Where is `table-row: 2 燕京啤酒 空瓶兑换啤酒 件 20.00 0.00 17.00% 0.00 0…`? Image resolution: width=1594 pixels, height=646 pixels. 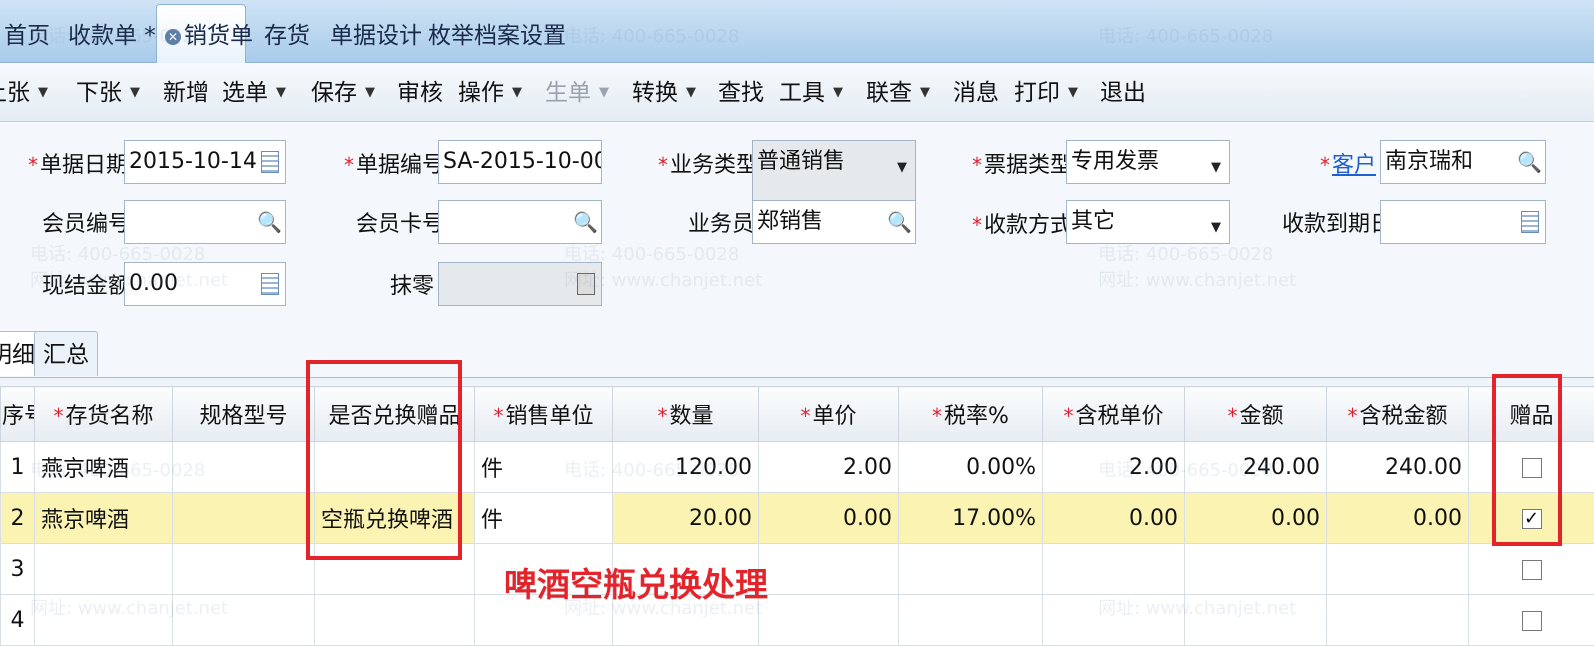
table-row: 2 燕京啤酒 空瓶兑换啤酒 件 20.00 0.00 17.00% 0.00 0… is located at coordinates (797, 518).